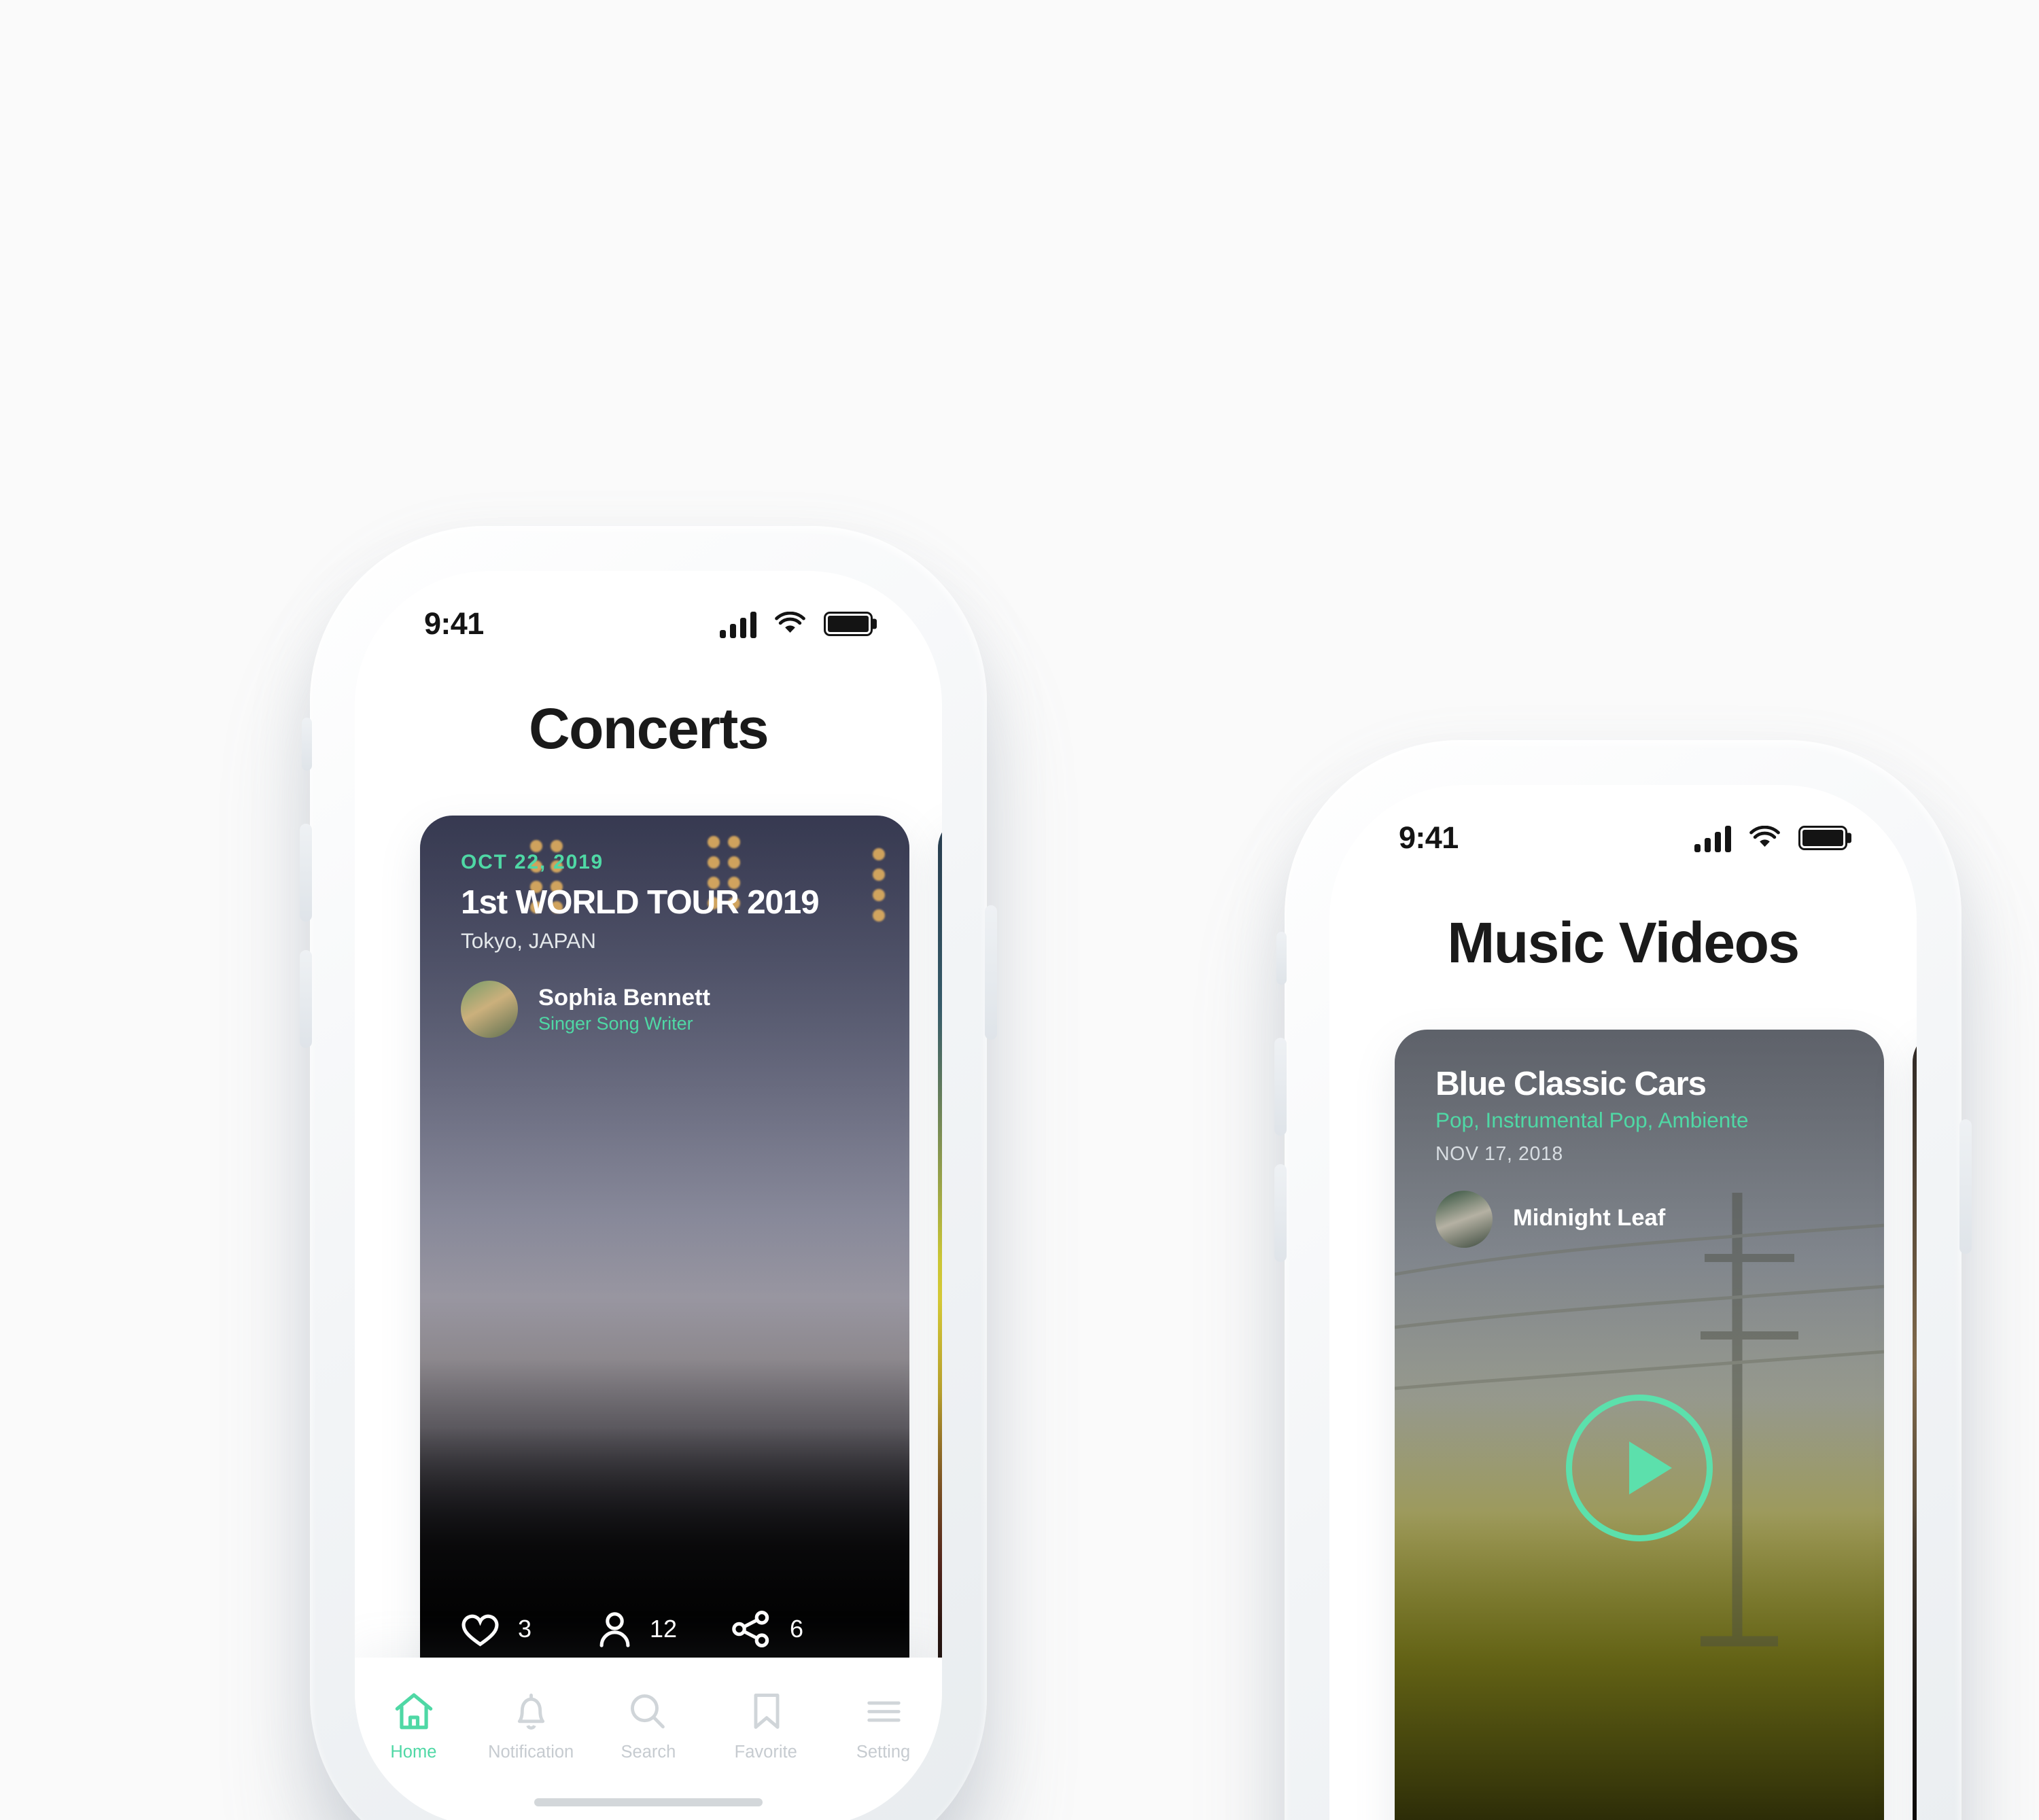 This screenshot has height=1820, width=2039. What do you see at coordinates (1623, 838) in the screenshot?
I see `phone2-status-bar: 9:41` at bounding box center [1623, 838].